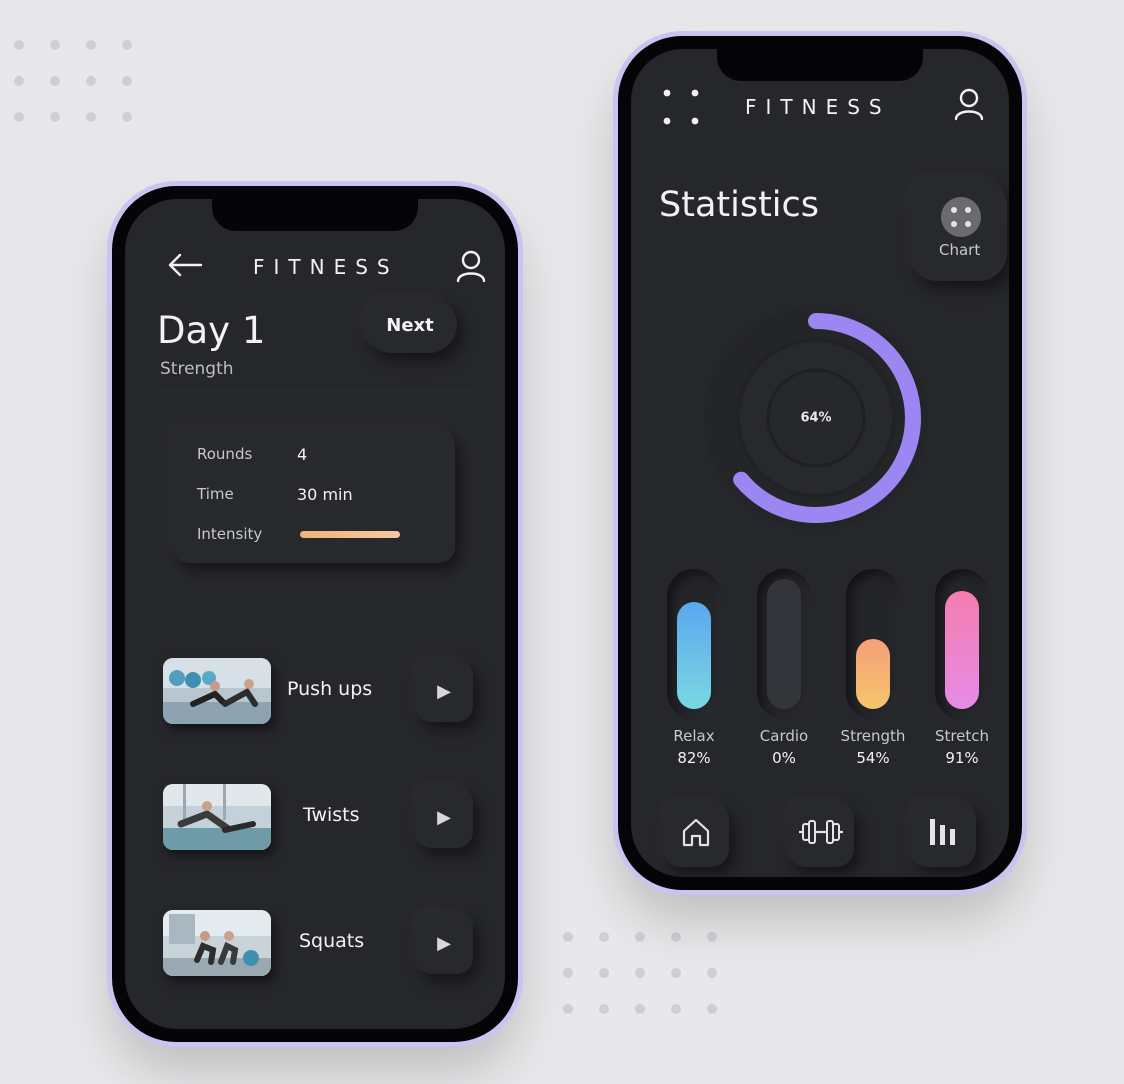 This screenshot has height=1084, width=1124. I want to click on rounds-label: Rounds, so click(225, 454).